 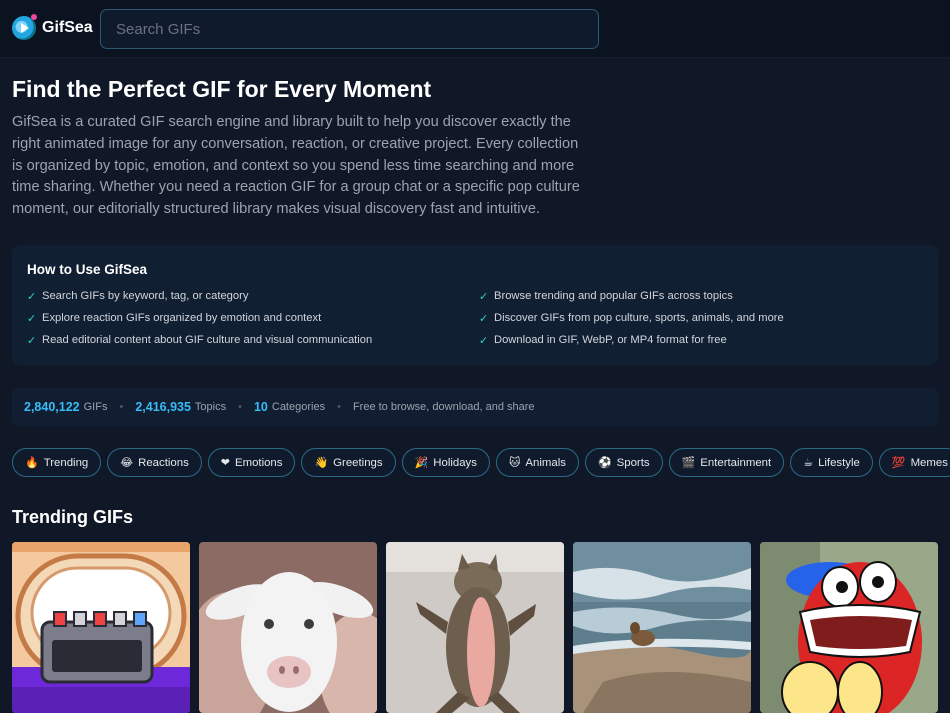 I want to click on waving-hand-icon: 👋, so click(x=321, y=463).